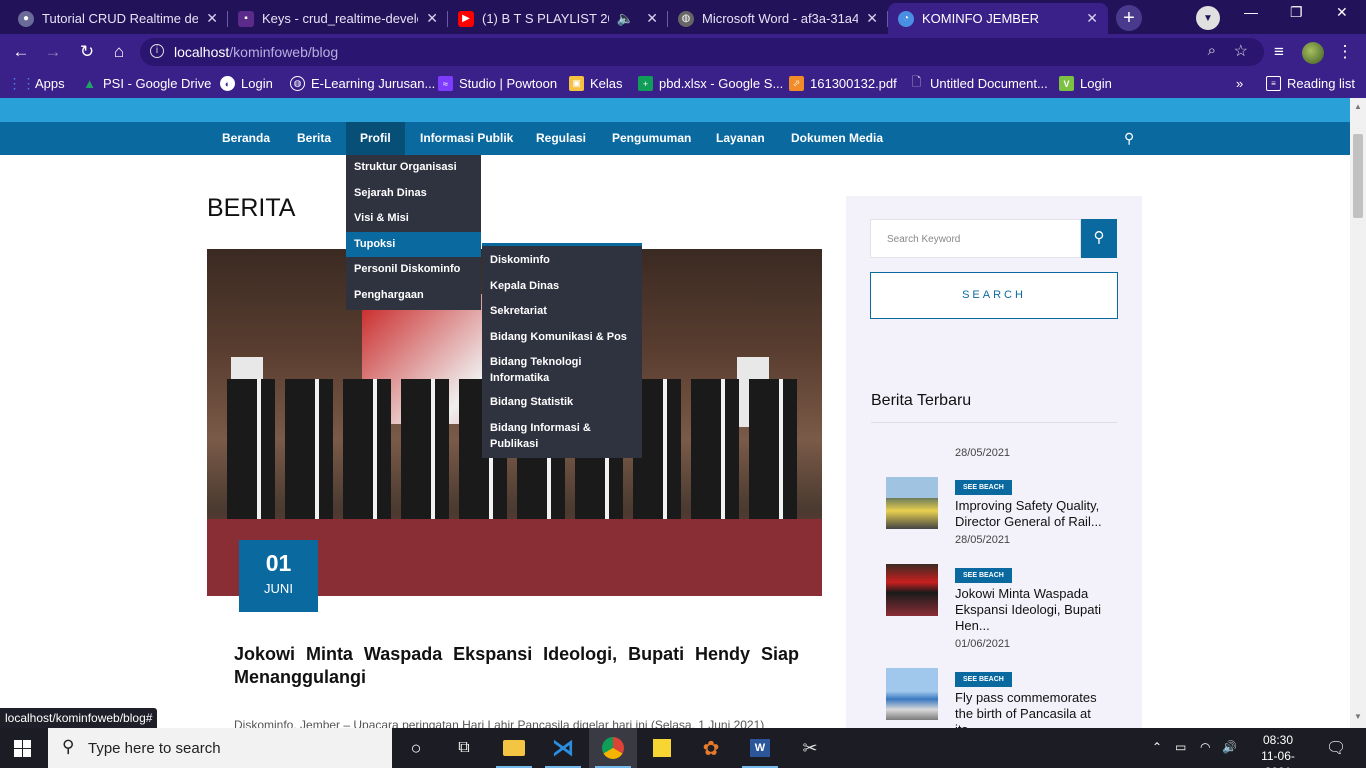 The width and height of the screenshot is (1366, 768). Describe the element at coordinates (562, 261) in the screenshot. I see `submenu-item-diskominfo: Diskominfo` at that location.